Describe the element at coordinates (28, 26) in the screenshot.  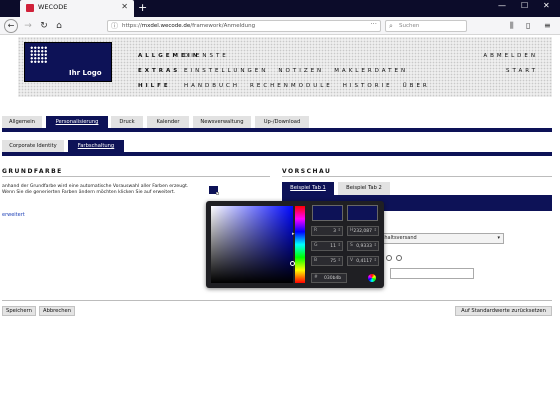
I see `forward-icon: →` at that location.